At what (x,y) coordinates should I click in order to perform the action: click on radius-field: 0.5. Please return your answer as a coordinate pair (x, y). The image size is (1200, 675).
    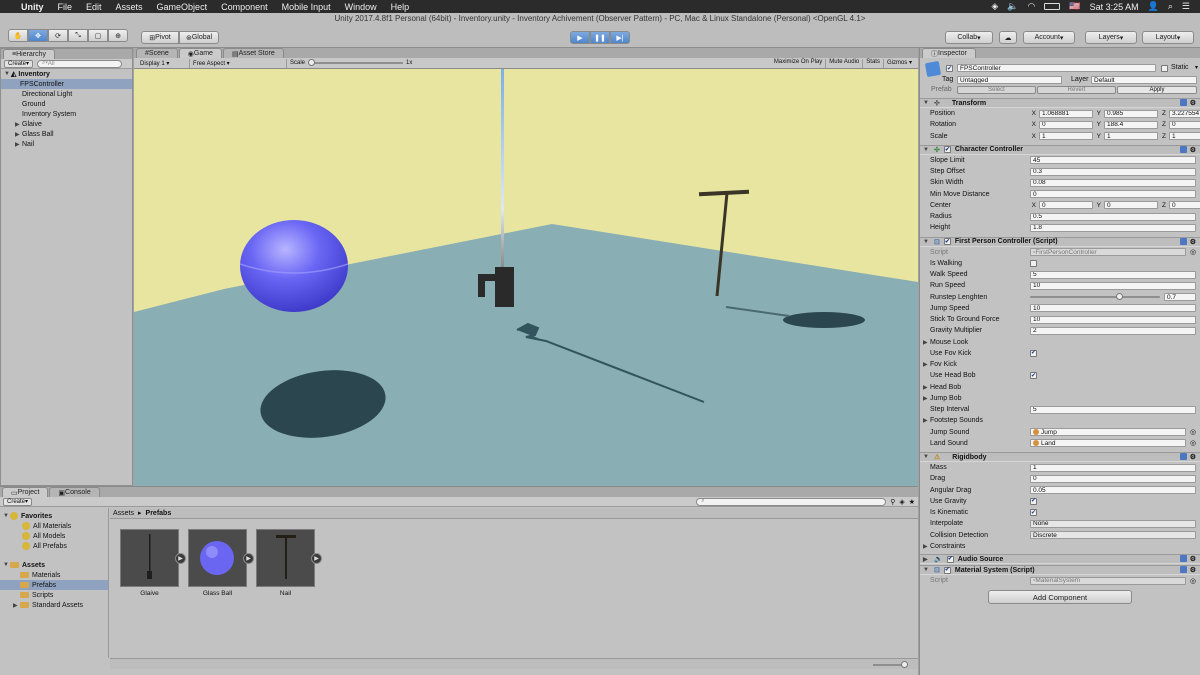
    Looking at the image, I should click on (1113, 216).